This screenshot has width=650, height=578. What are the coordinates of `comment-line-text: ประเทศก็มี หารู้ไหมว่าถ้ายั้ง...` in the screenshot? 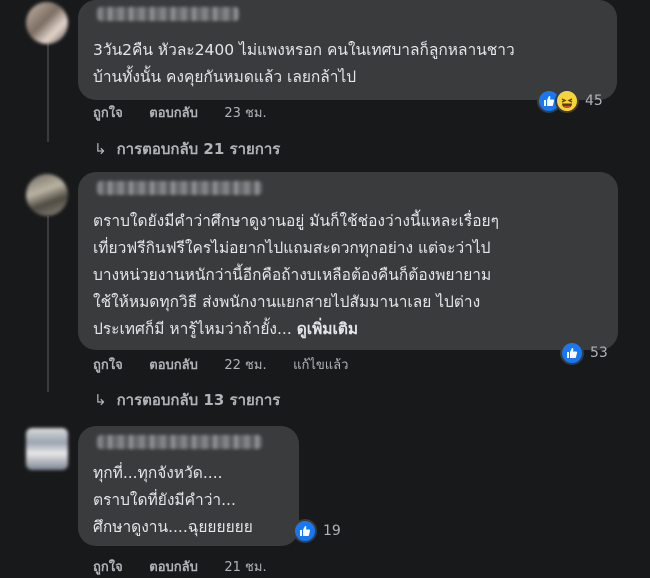 It's located at (192, 329).